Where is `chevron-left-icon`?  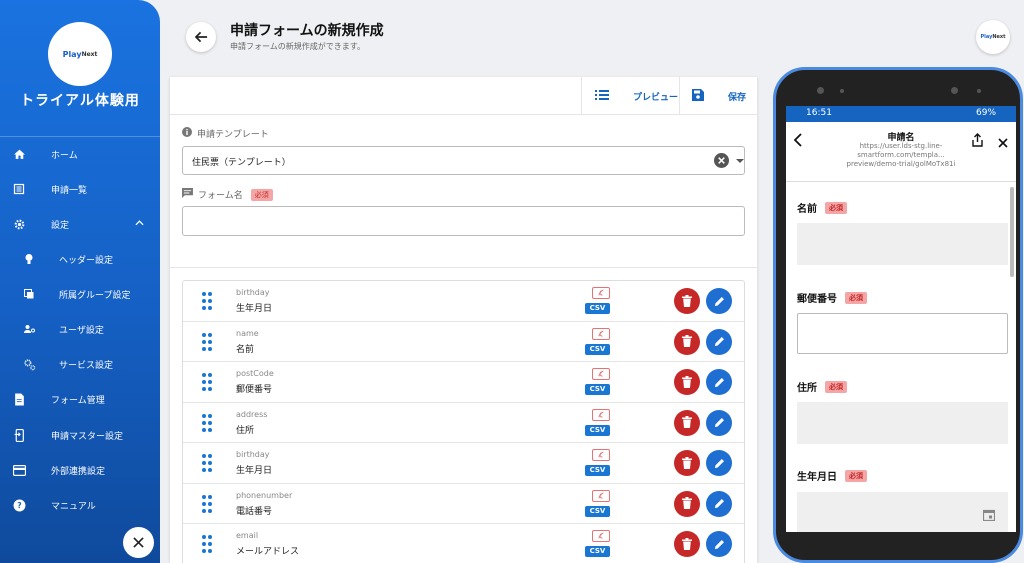 chevron-left-icon is located at coordinates (797, 141).